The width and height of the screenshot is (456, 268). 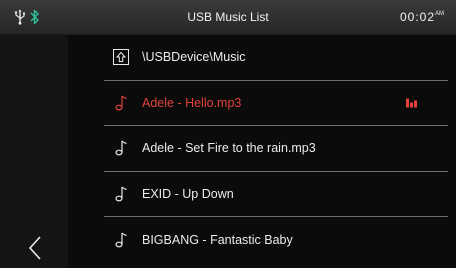 I want to click on track-row: Adele - Set Fire to the rain.mp3, so click(x=276, y=149).